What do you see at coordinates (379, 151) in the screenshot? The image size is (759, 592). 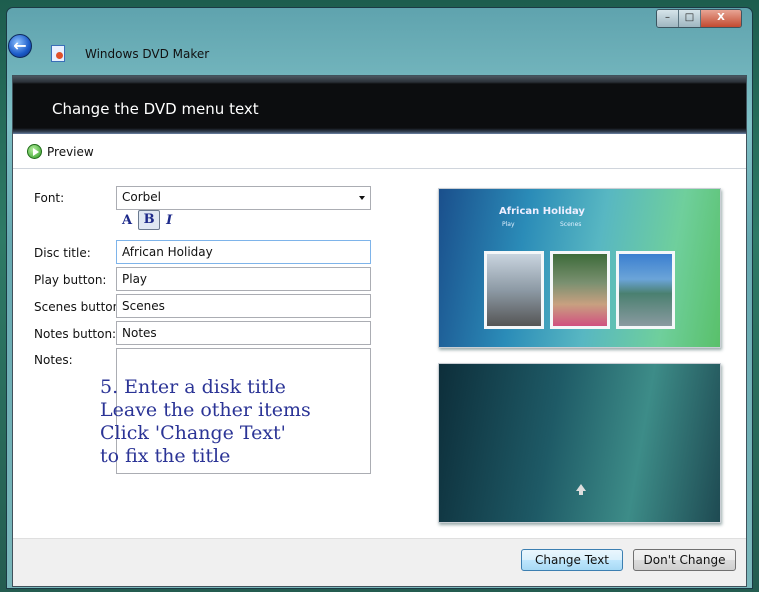 I see `toolbar: Preview` at bounding box center [379, 151].